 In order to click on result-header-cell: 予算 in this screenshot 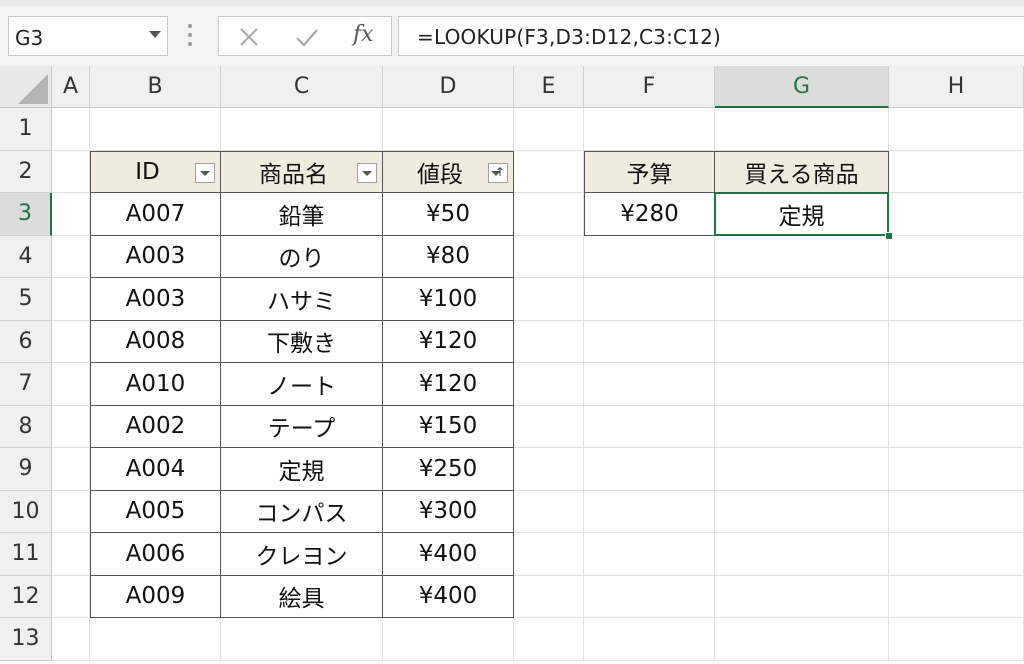, I will do `click(649, 171)`.